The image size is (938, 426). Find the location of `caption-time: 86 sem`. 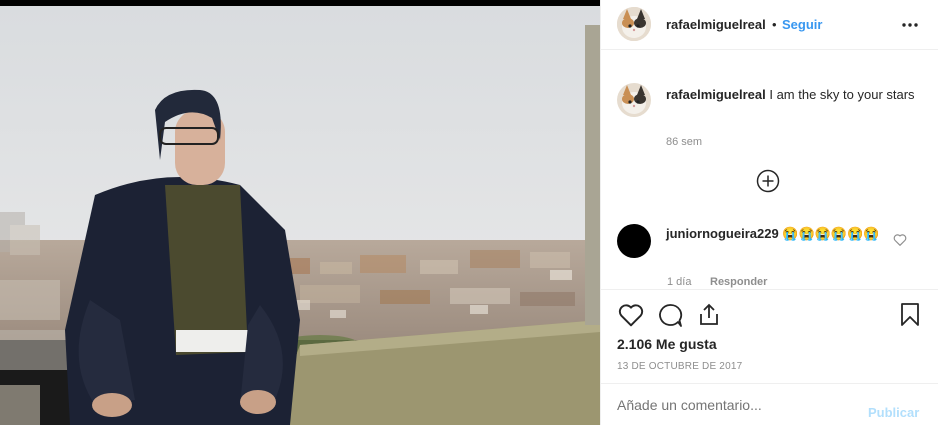

caption-time: 86 sem is located at coordinates (684, 142).